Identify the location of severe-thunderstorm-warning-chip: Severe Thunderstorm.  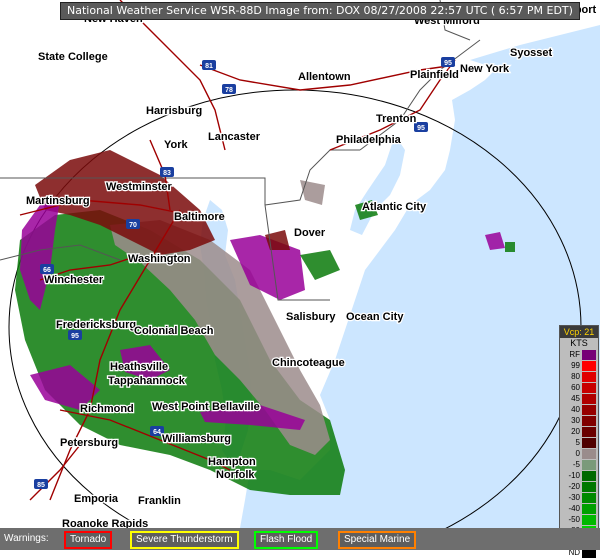
(184, 540).